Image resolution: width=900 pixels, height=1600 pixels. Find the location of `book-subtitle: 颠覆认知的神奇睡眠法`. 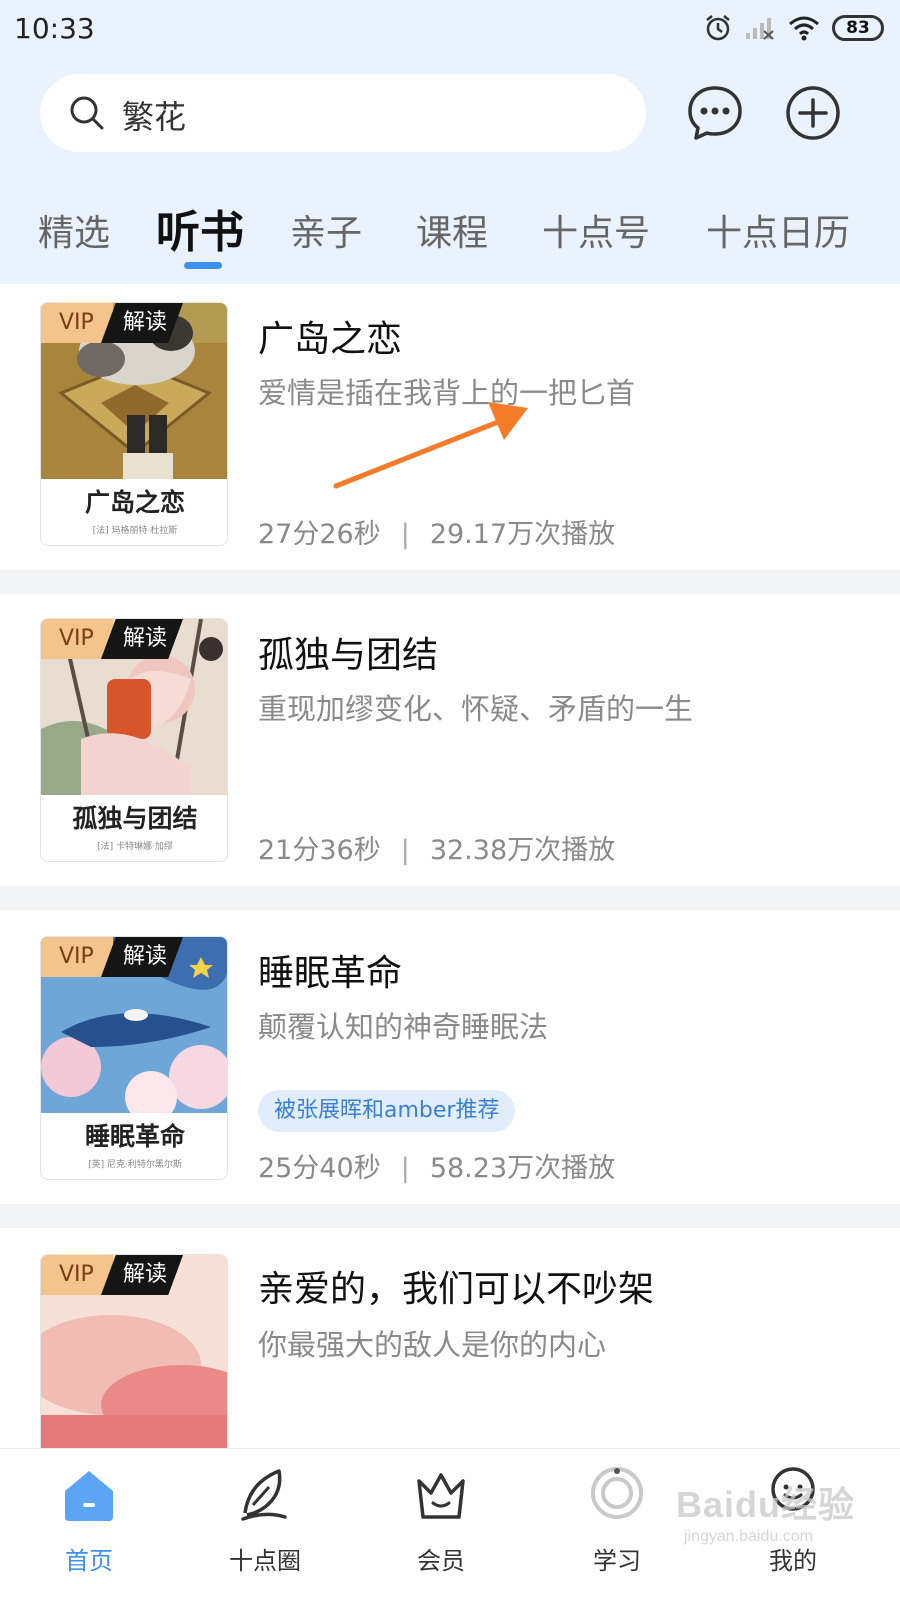

book-subtitle: 颠覆认知的神奇睡眠法 is located at coordinates (403, 1027).